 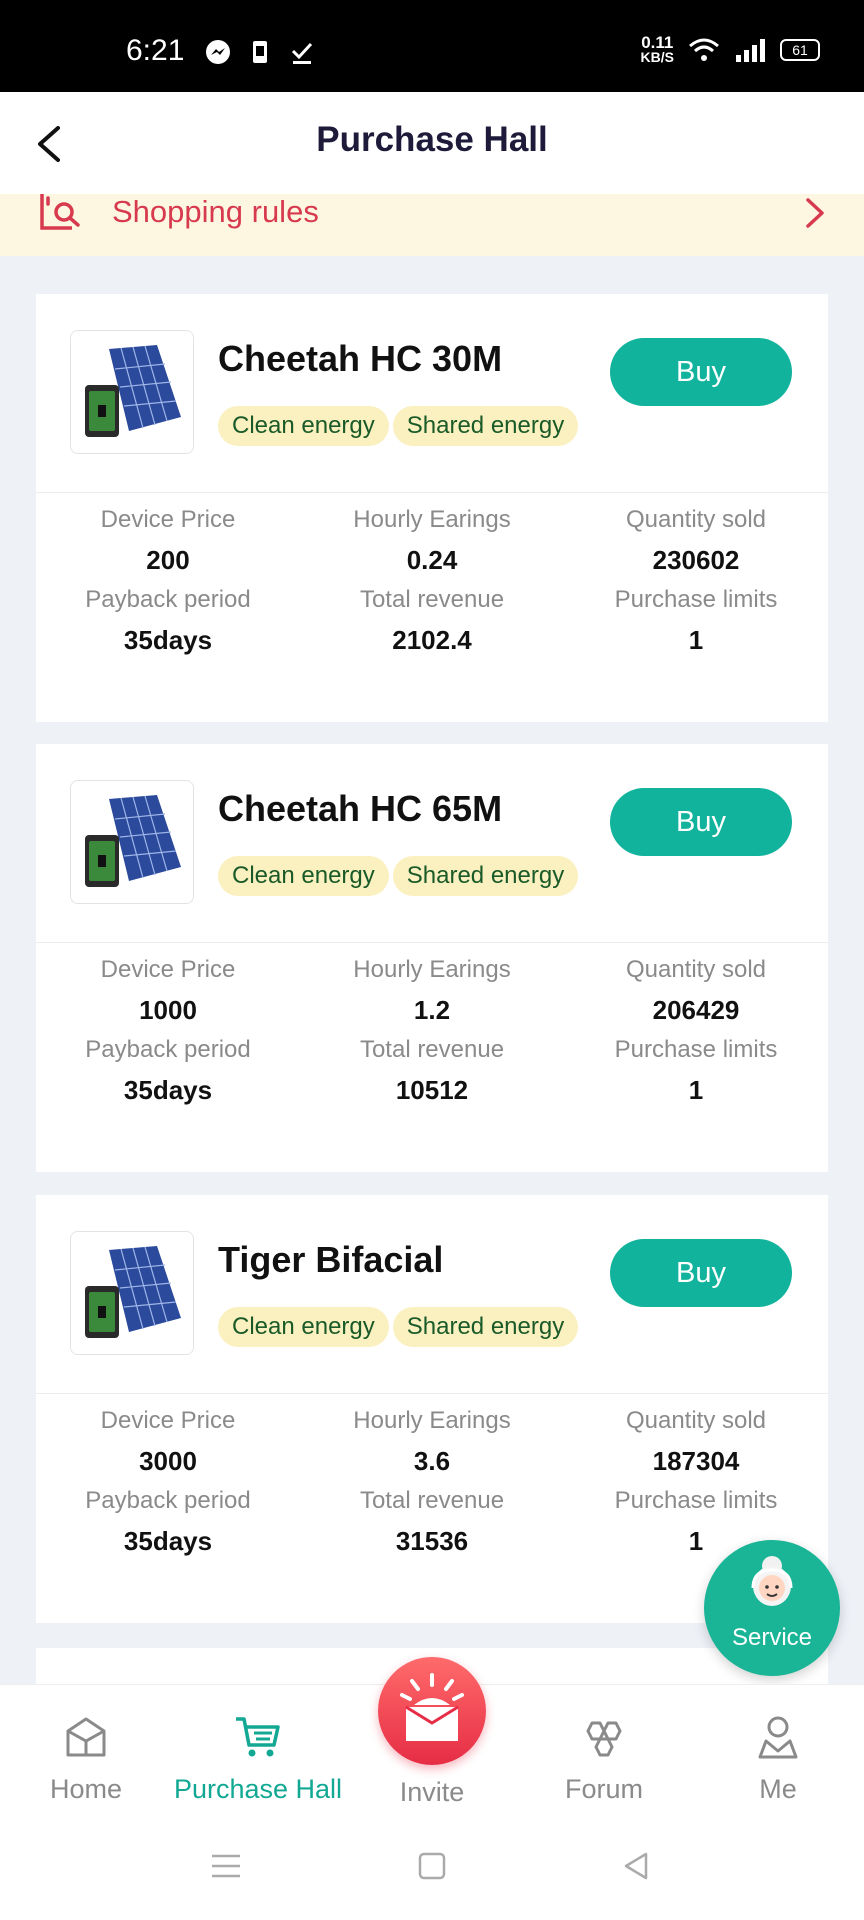 What do you see at coordinates (432, 46) in the screenshot?
I see `status-bar: 6:21 0.11 KB/S 61` at bounding box center [432, 46].